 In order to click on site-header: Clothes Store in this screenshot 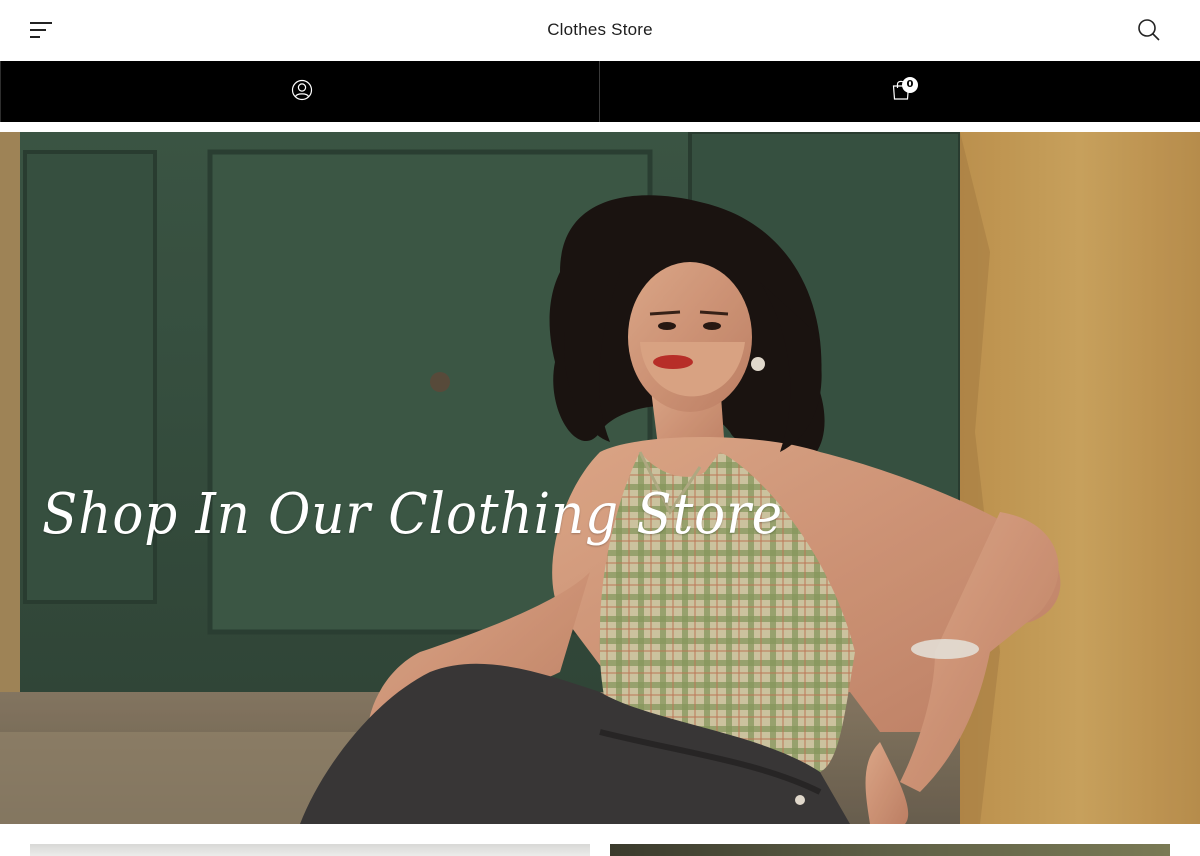, I will do `click(600, 30)`.